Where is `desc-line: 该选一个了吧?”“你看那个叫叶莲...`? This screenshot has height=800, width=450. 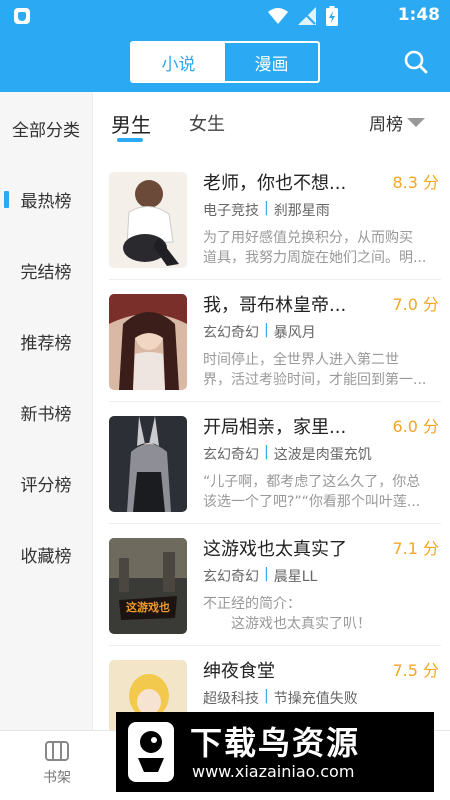 desc-line: 该选一个了吧?”“你看那个叫叶莲... is located at coordinates (312, 502).